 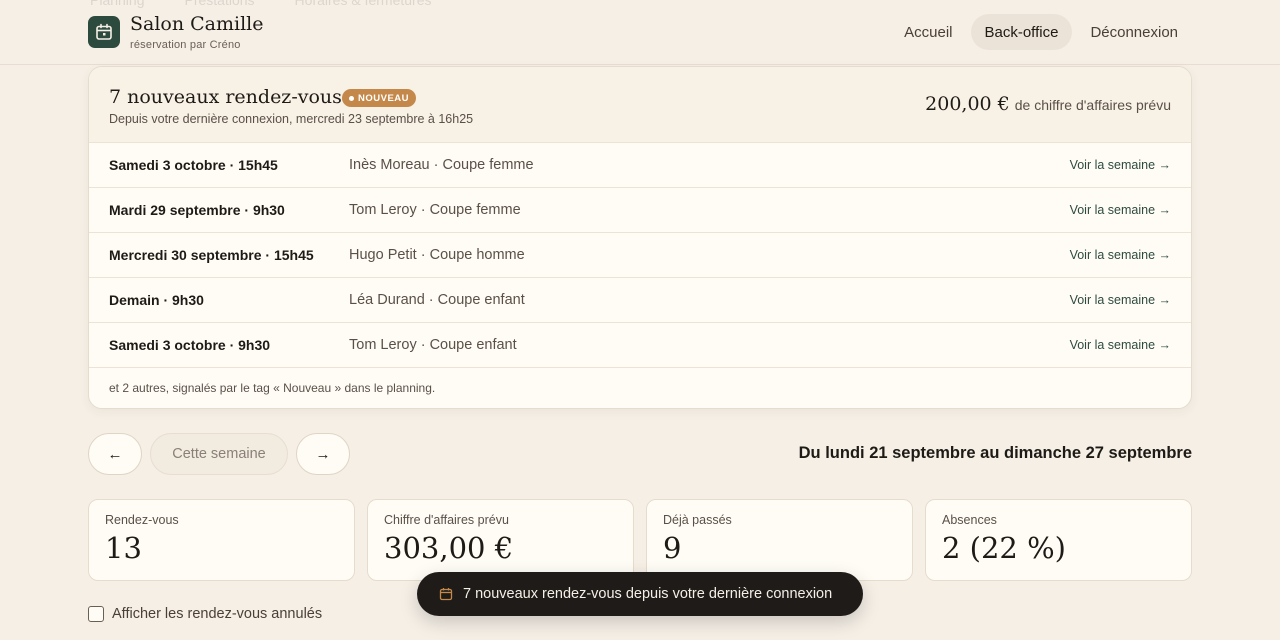 I want to click on appointment-client: Hugo Petit · Coupe homme, so click(x=437, y=255).